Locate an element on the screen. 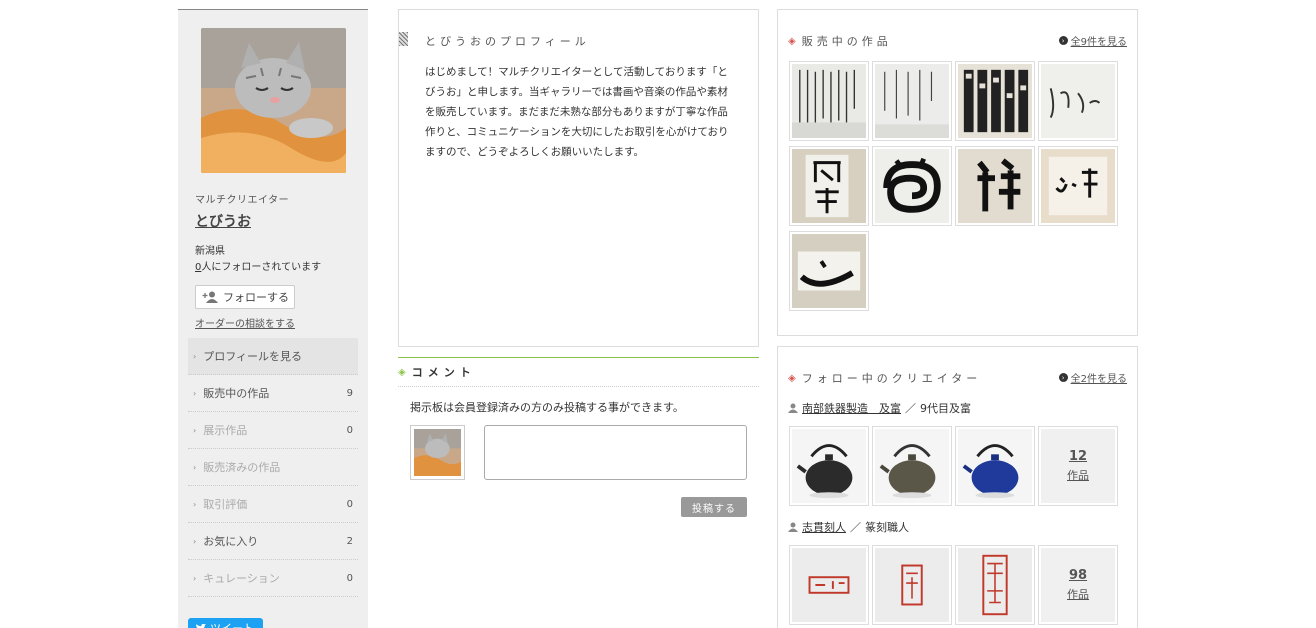 The image size is (1316, 628). creator-prefecture: 新潟県 is located at coordinates (210, 251).